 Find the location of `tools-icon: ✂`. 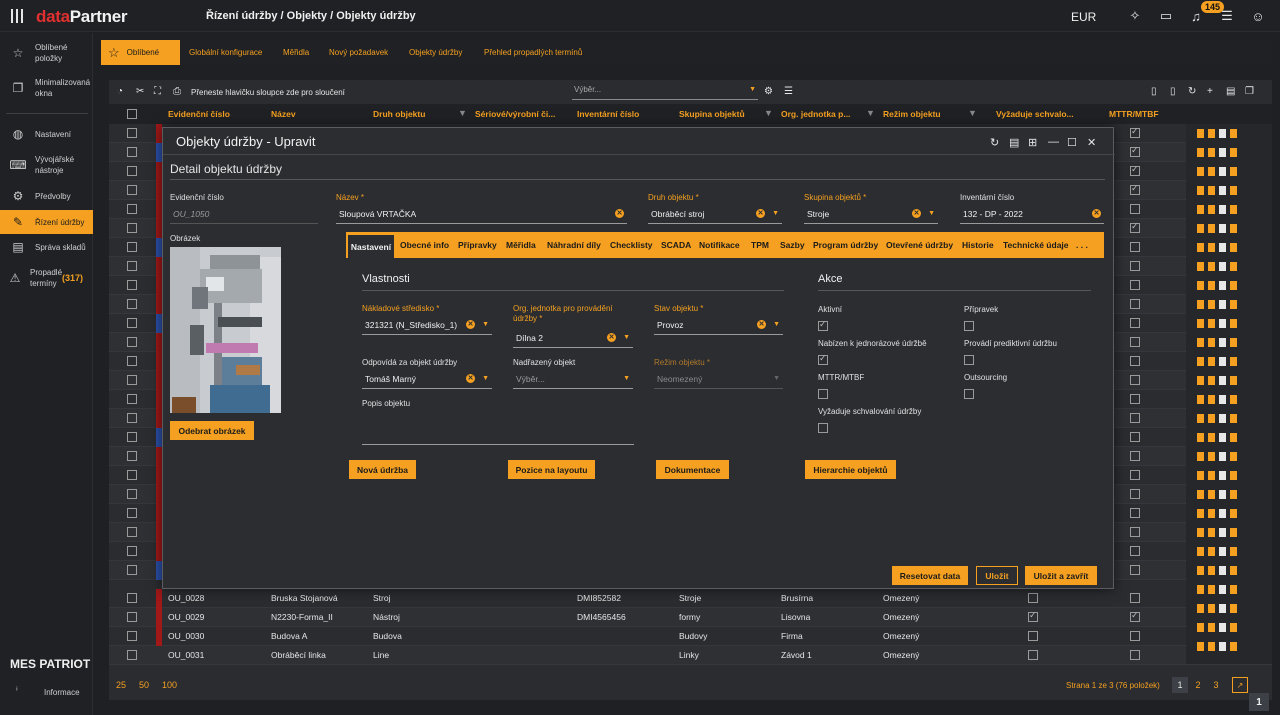

tools-icon: ✂ is located at coordinates (140, 91).